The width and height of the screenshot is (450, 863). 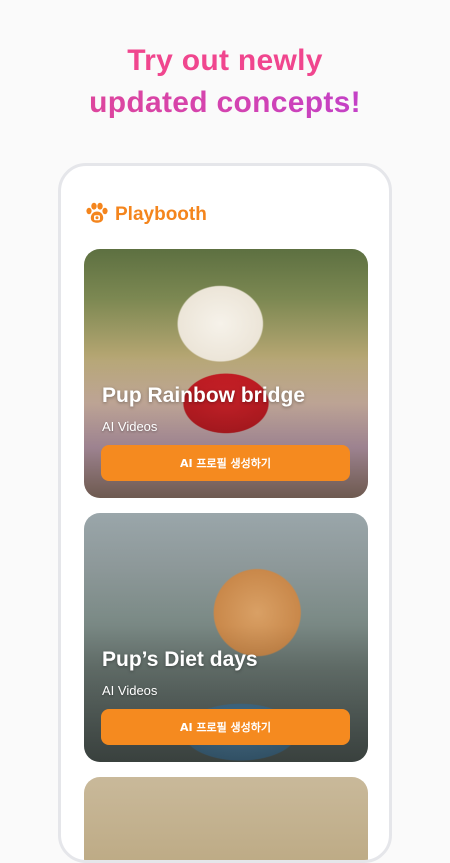 I want to click on concept-card-partial, so click(x=226, y=818).